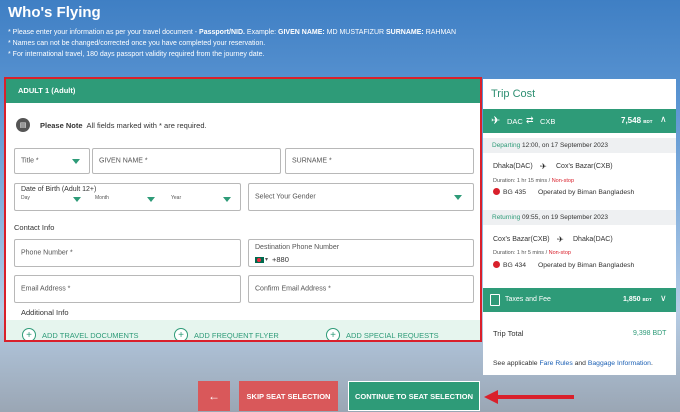  Describe the element at coordinates (593, 239) in the screenshot. I see `return-destination: Dhaka(DAC)` at that location.